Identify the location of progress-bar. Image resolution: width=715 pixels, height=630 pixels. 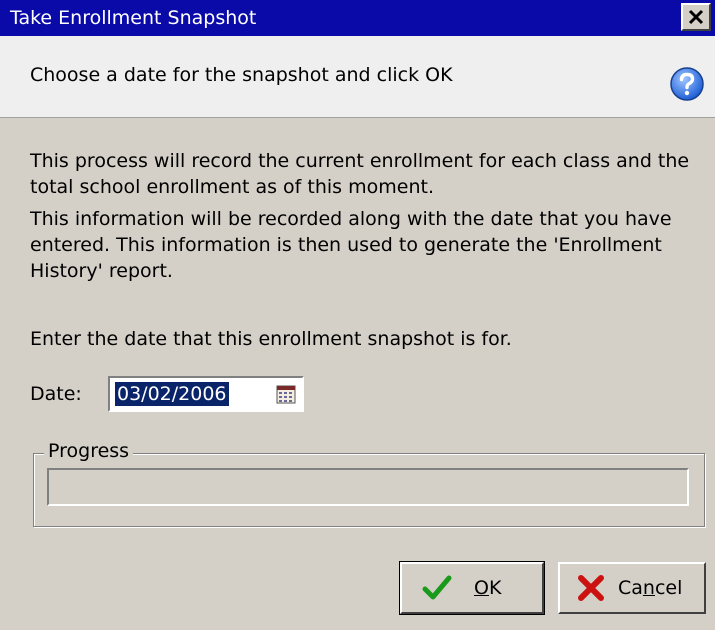
(368, 487).